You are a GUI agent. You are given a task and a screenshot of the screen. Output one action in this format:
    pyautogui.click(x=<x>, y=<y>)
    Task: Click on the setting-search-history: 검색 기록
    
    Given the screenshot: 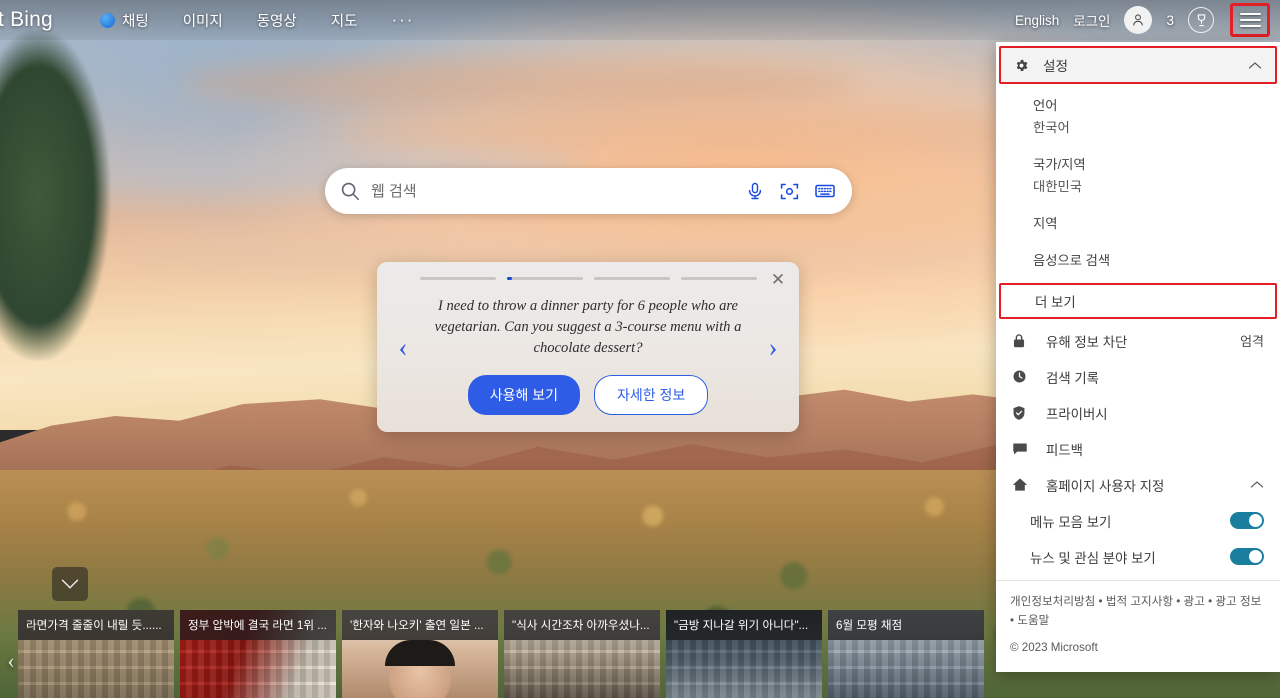 What is the action you would take?
    pyautogui.click(x=1138, y=377)
    